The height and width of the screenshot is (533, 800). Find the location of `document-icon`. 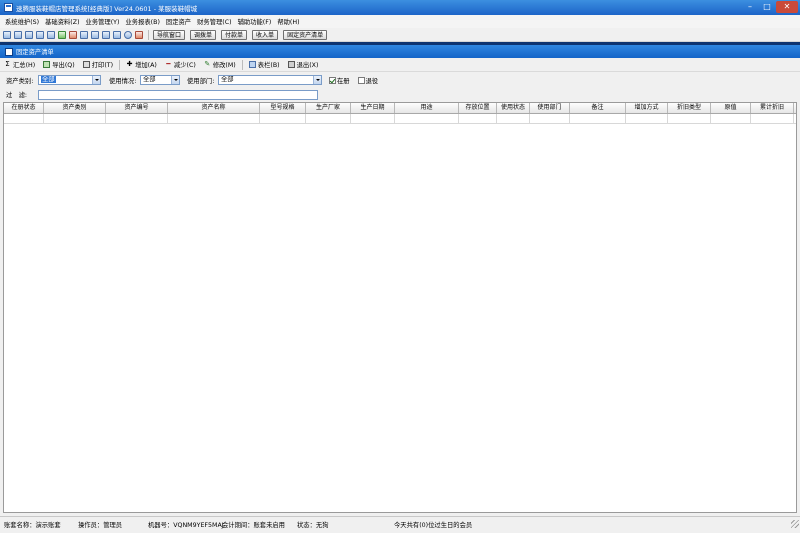

document-icon is located at coordinates (18, 34).